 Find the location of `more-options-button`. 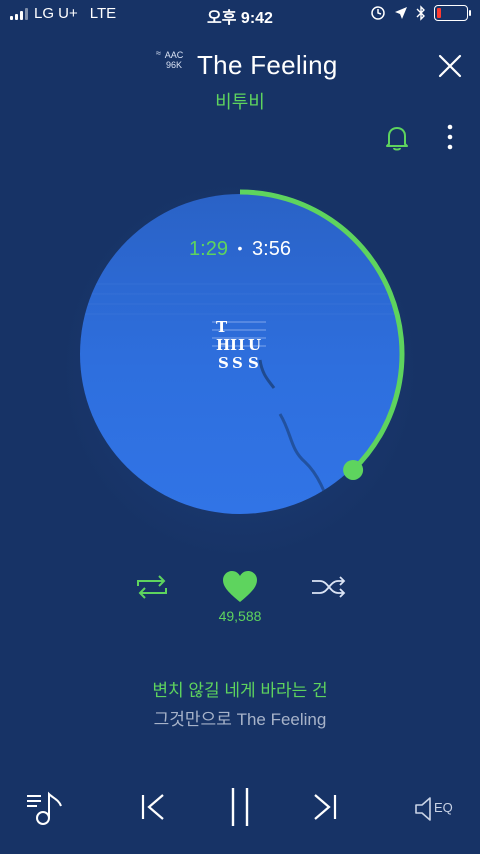

more-options-button is located at coordinates (450, 137).